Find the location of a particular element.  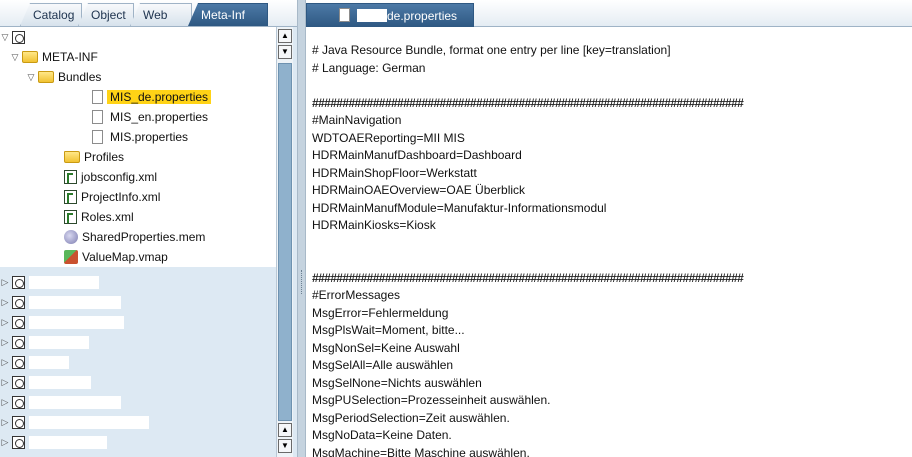

editor-line: MsgNonSel=Keine Auswahl is located at coordinates (612, 349).